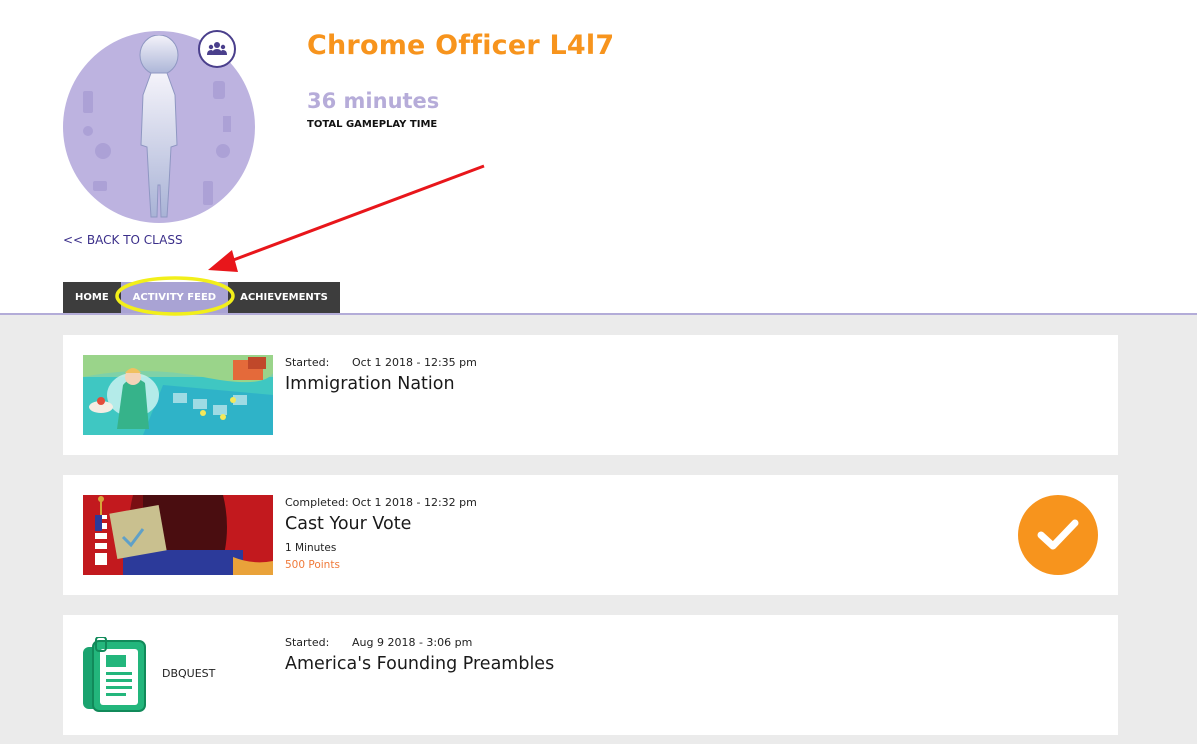  I want to click on feed-item-meta: Started: Oct 1 2018 - 12:35 pm, so click(381, 362).